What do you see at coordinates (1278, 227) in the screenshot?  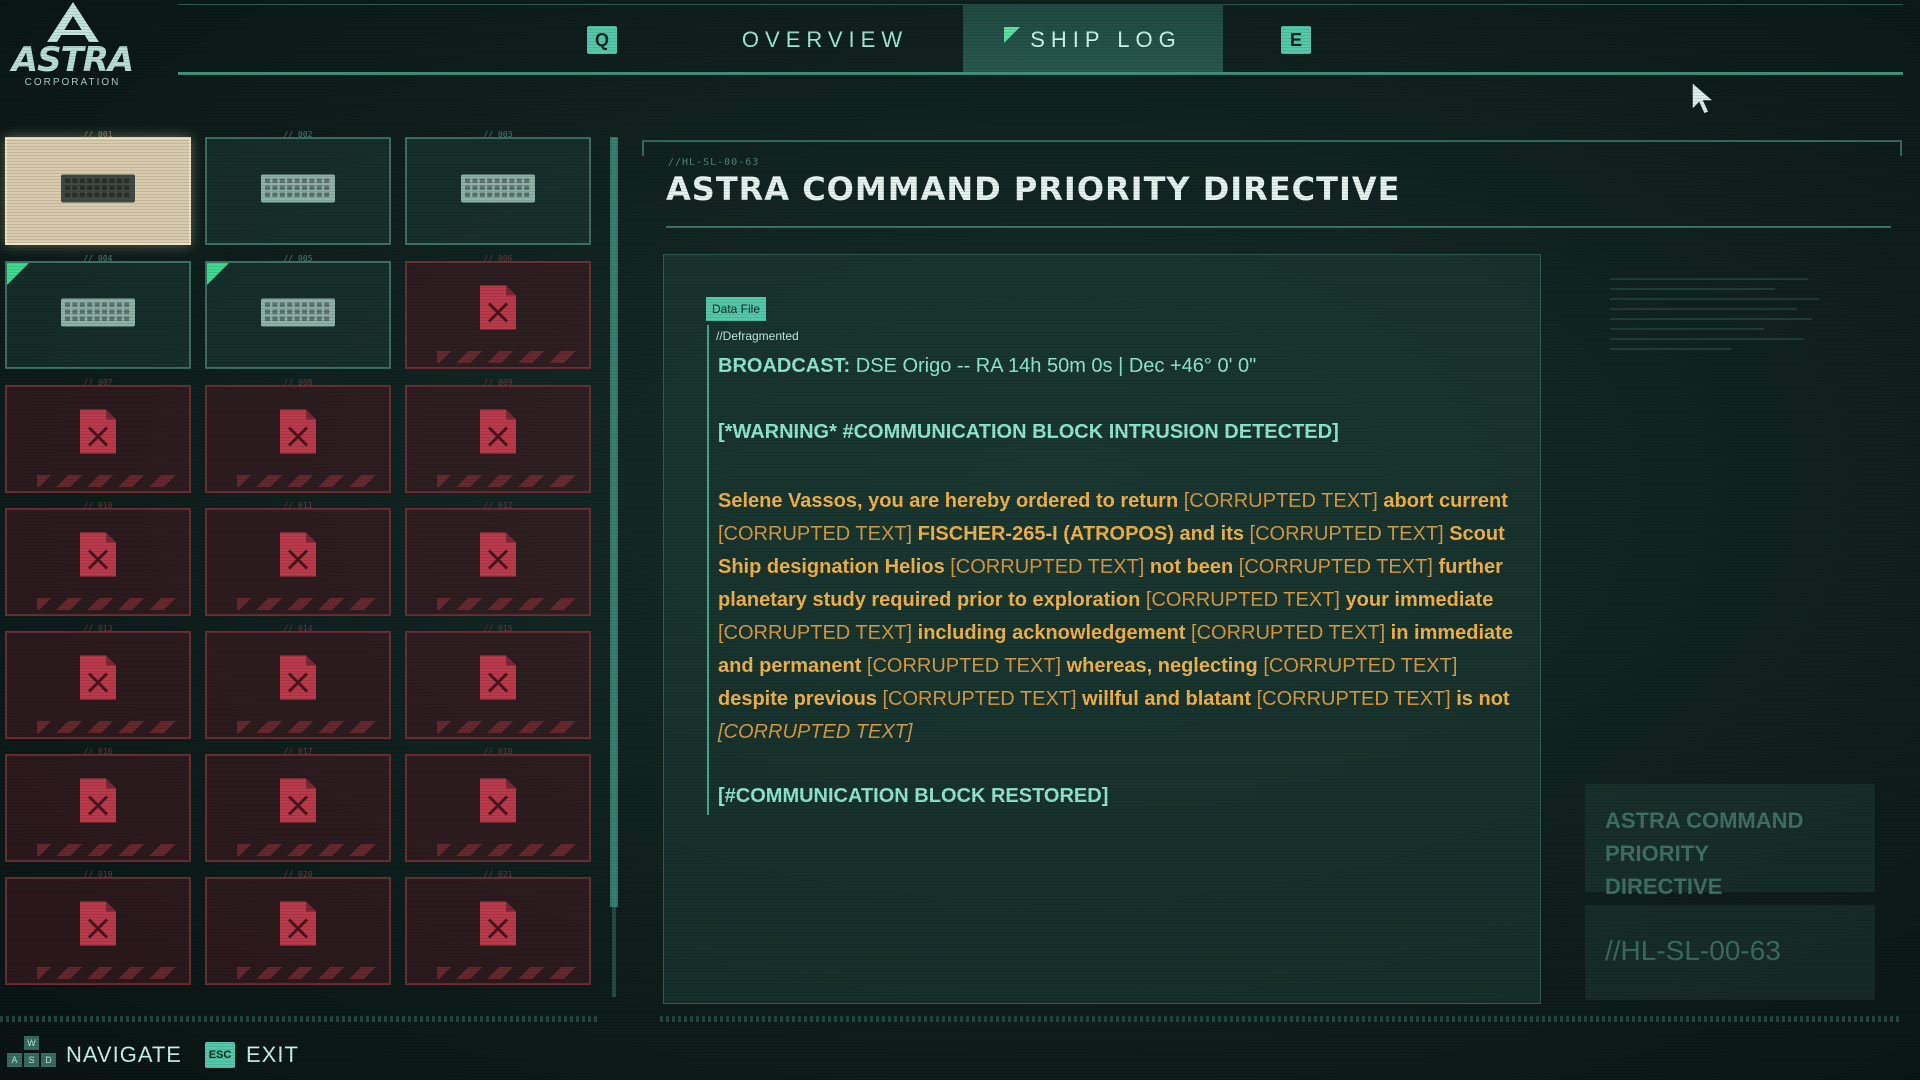 I see `title-rule` at bounding box center [1278, 227].